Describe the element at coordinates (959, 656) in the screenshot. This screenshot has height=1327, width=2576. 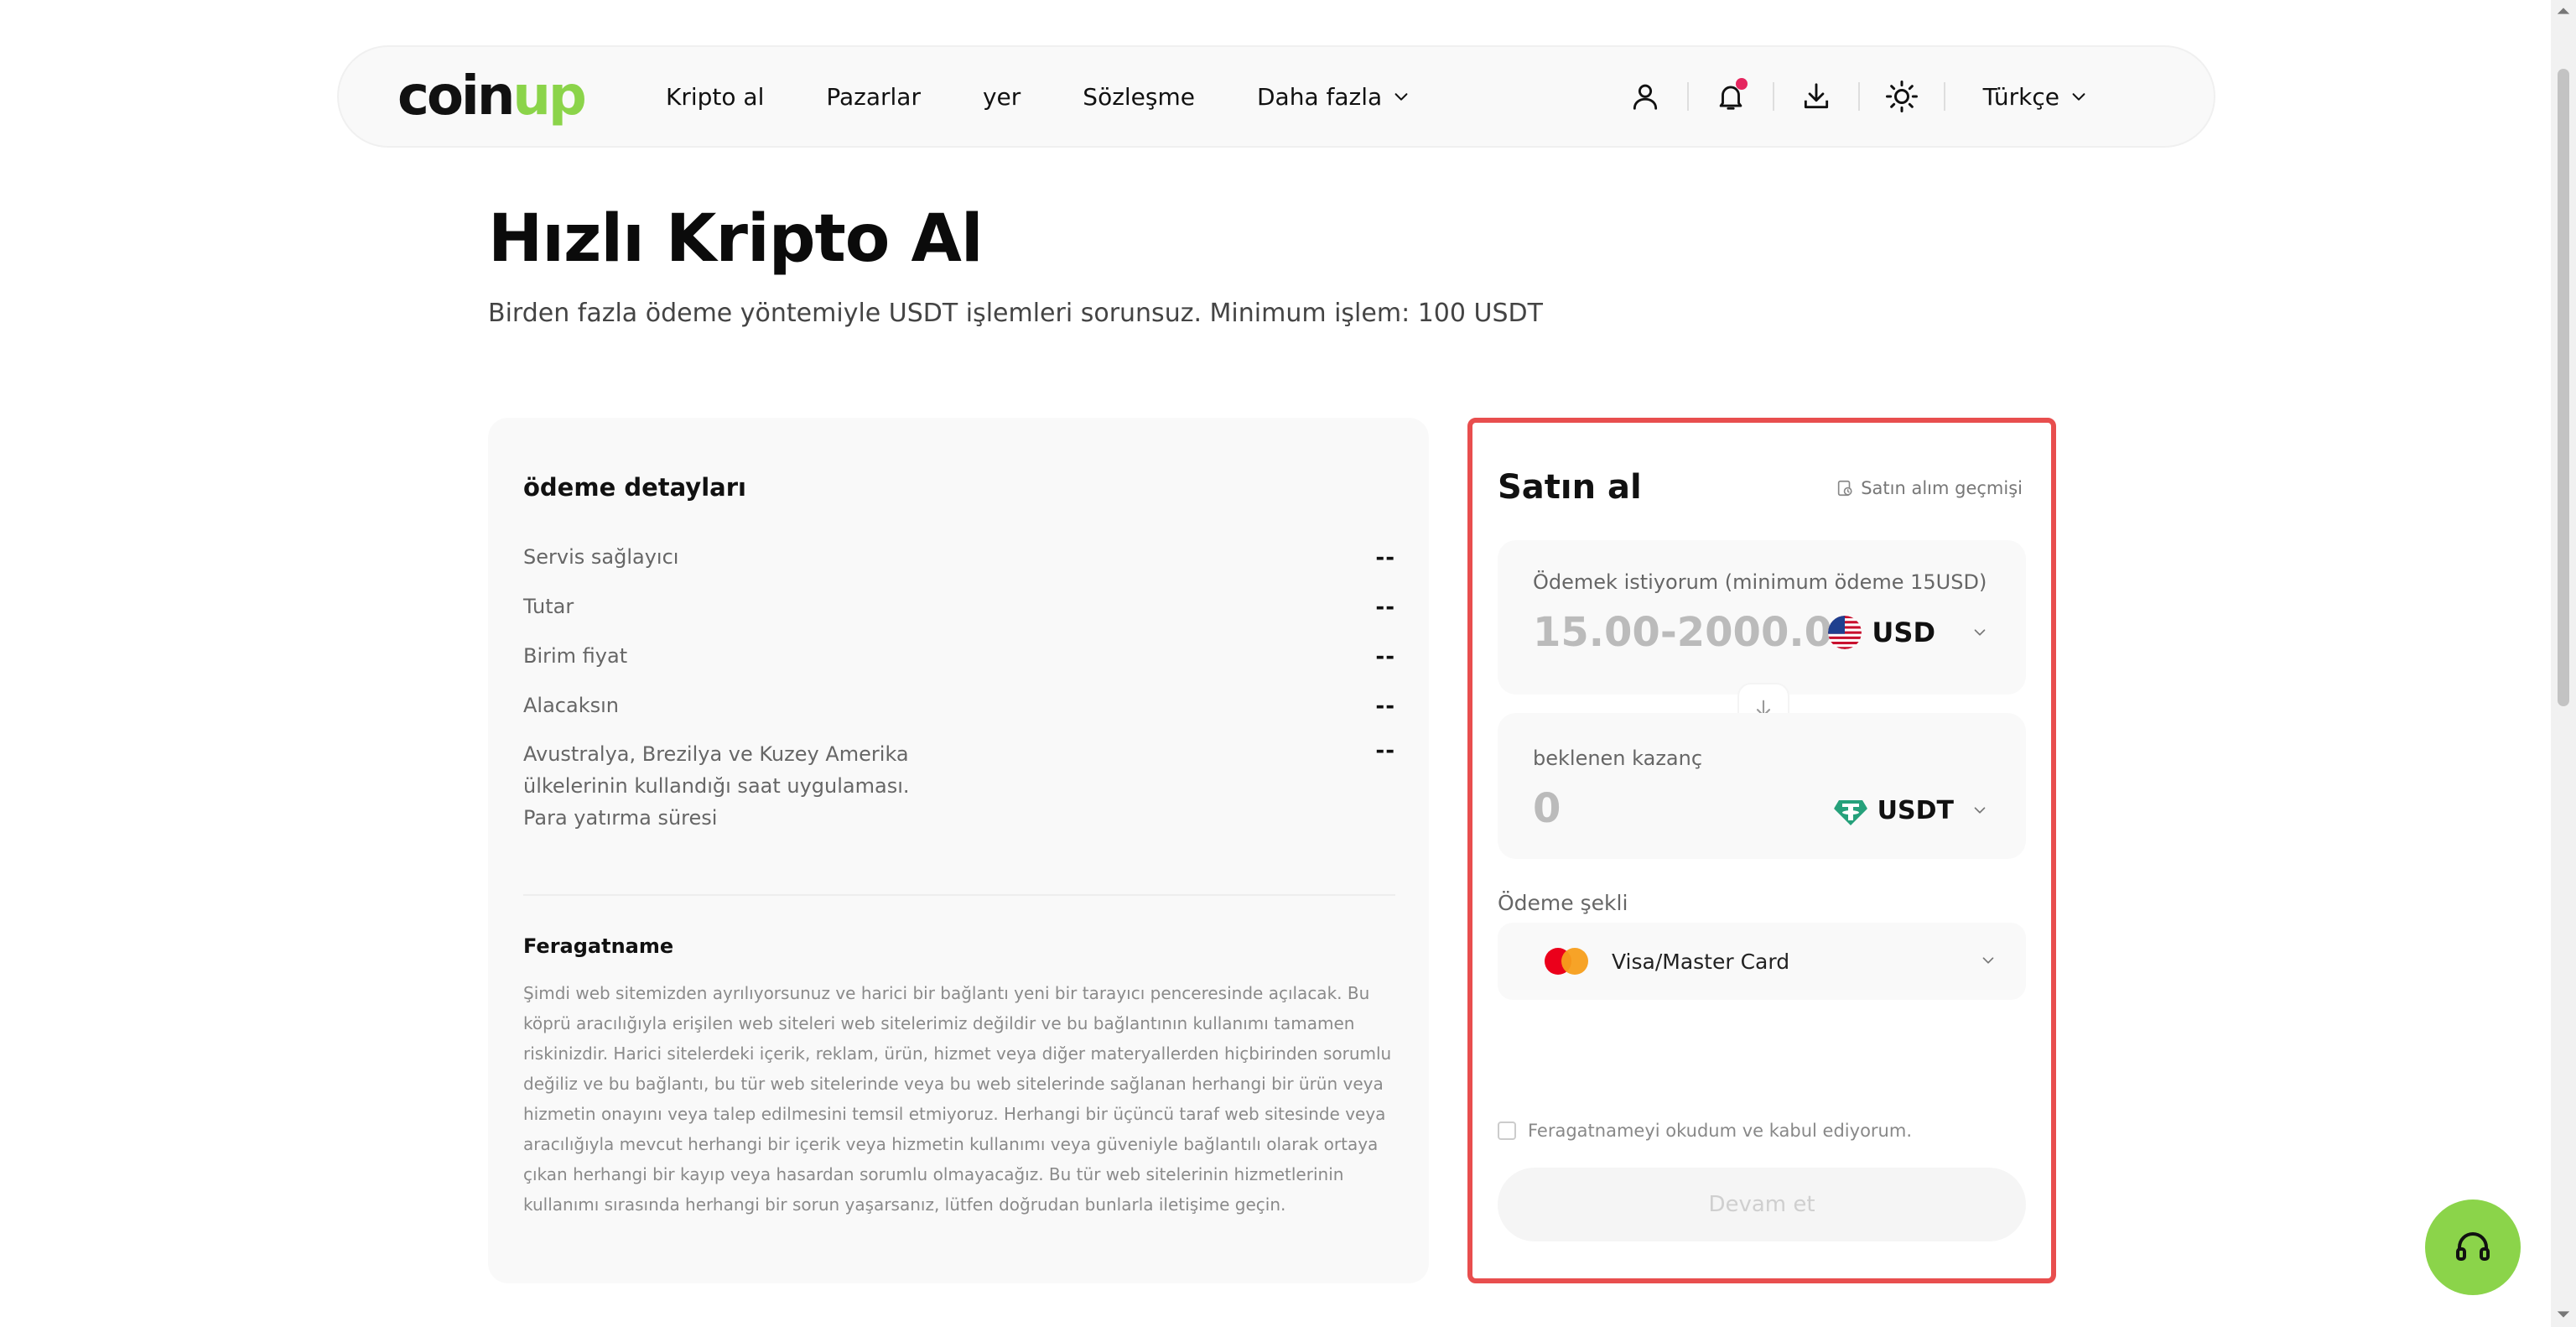
I see `detail-row-unit-price: Birim fiyat --` at that location.